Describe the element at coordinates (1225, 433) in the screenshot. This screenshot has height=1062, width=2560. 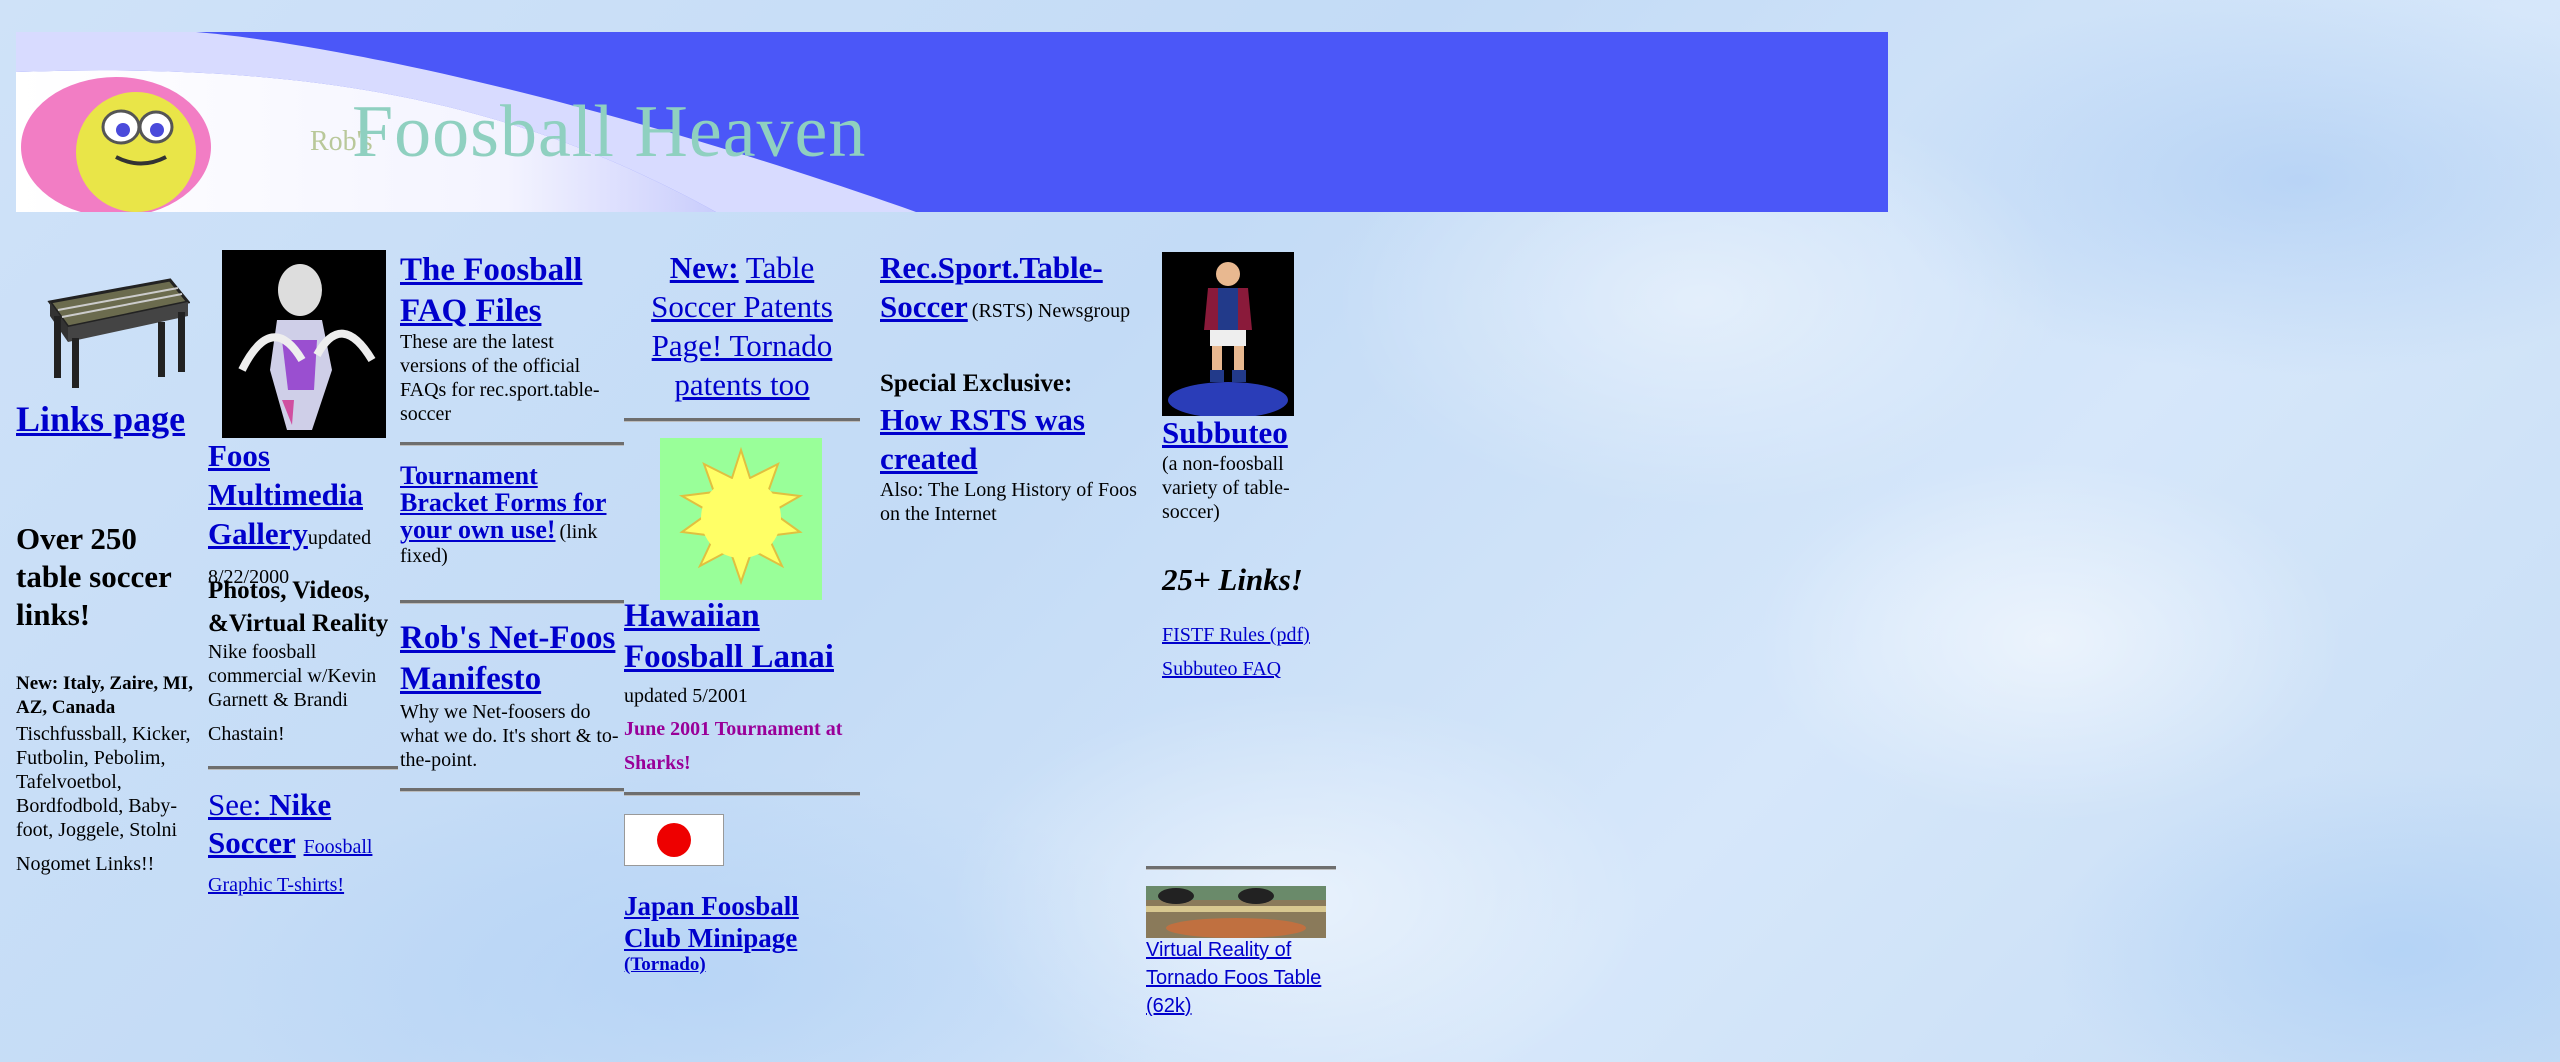
I see `subbuteo-link: Subbuteo` at that location.